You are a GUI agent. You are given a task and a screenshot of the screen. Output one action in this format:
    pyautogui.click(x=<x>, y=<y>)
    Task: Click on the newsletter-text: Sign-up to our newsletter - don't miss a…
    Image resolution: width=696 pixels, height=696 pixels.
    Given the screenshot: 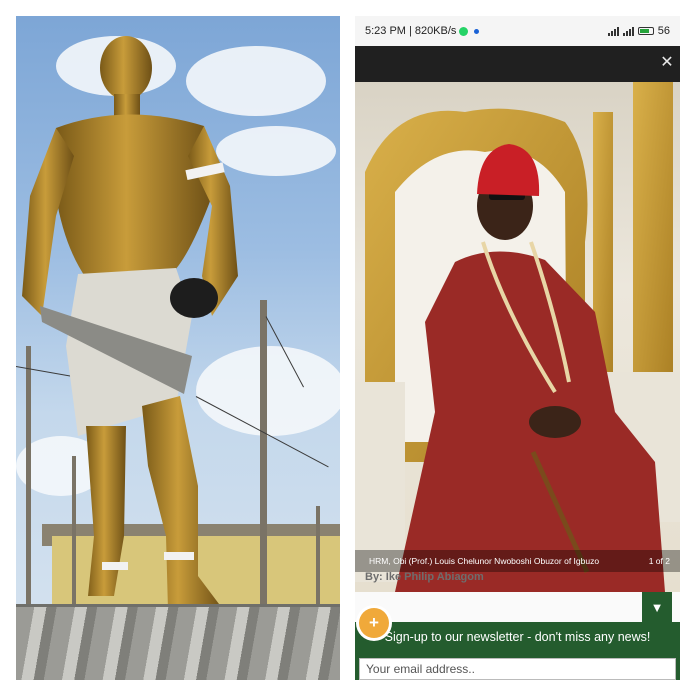 What is the action you would take?
    pyautogui.click(x=517, y=637)
    